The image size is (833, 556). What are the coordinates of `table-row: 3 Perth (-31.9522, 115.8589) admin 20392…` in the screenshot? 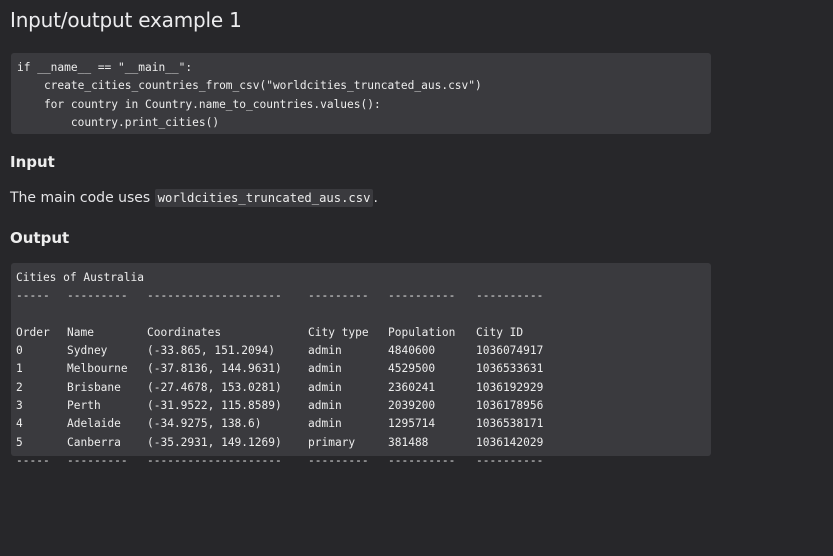 It's located at (363, 406).